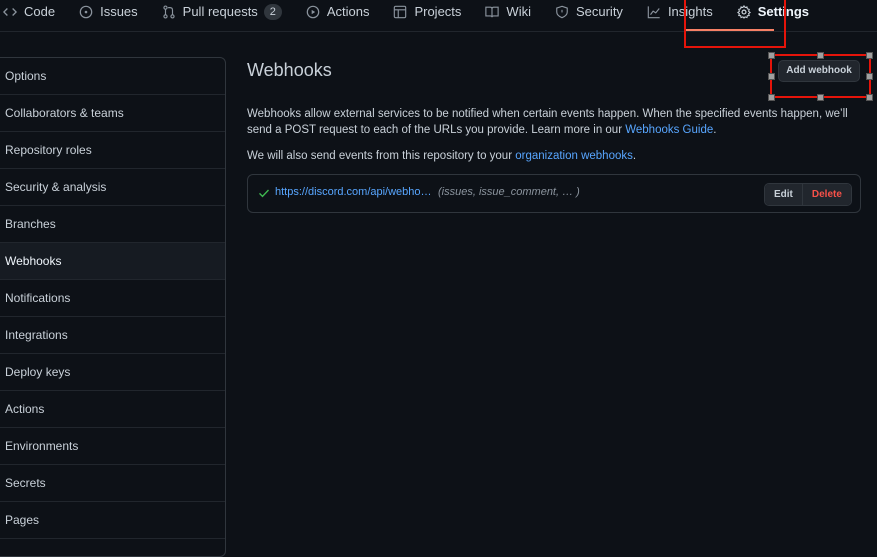 Image resolution: width=877 pixels, height=557 pixels. I want to click on sidebar-item-branches: Branches, so click(112, 224).